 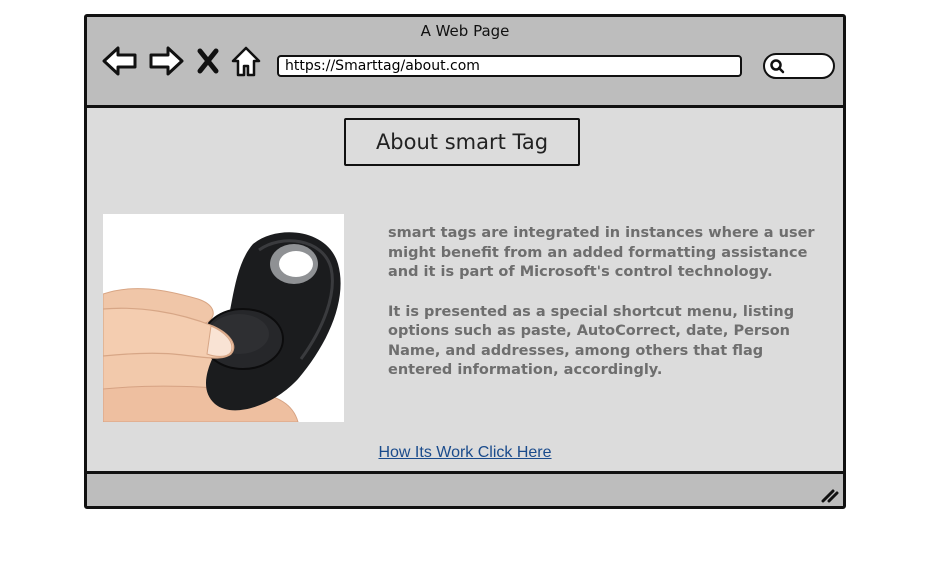 I want to click on home-icon, so click(x=246, y=61).